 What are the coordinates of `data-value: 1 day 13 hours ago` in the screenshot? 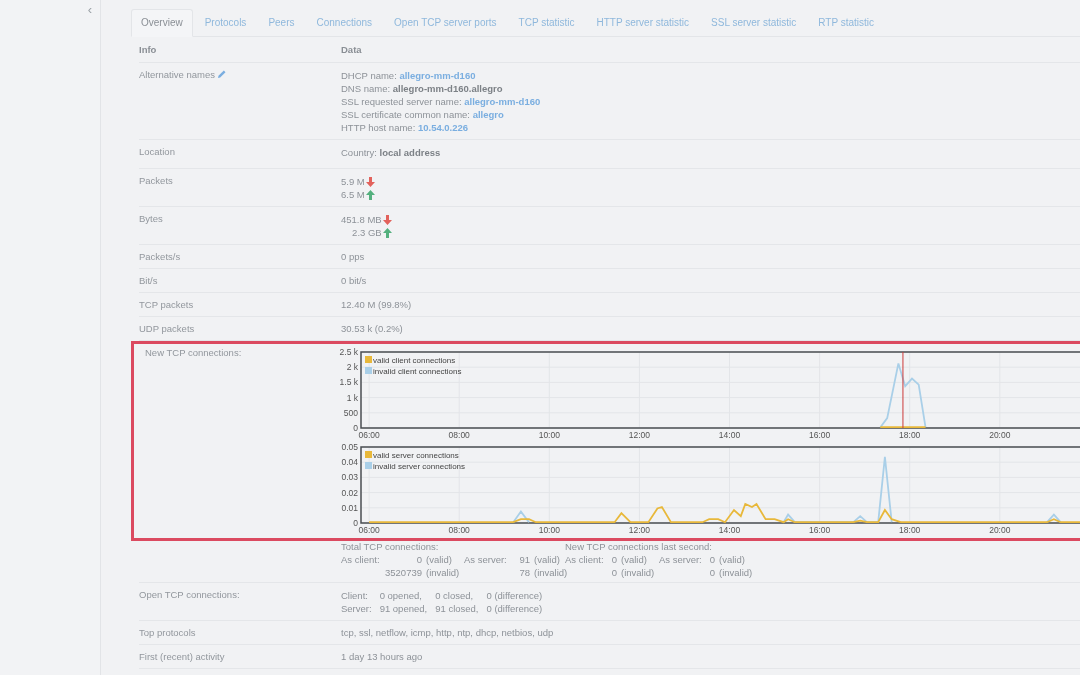 It's located at (382, 657).